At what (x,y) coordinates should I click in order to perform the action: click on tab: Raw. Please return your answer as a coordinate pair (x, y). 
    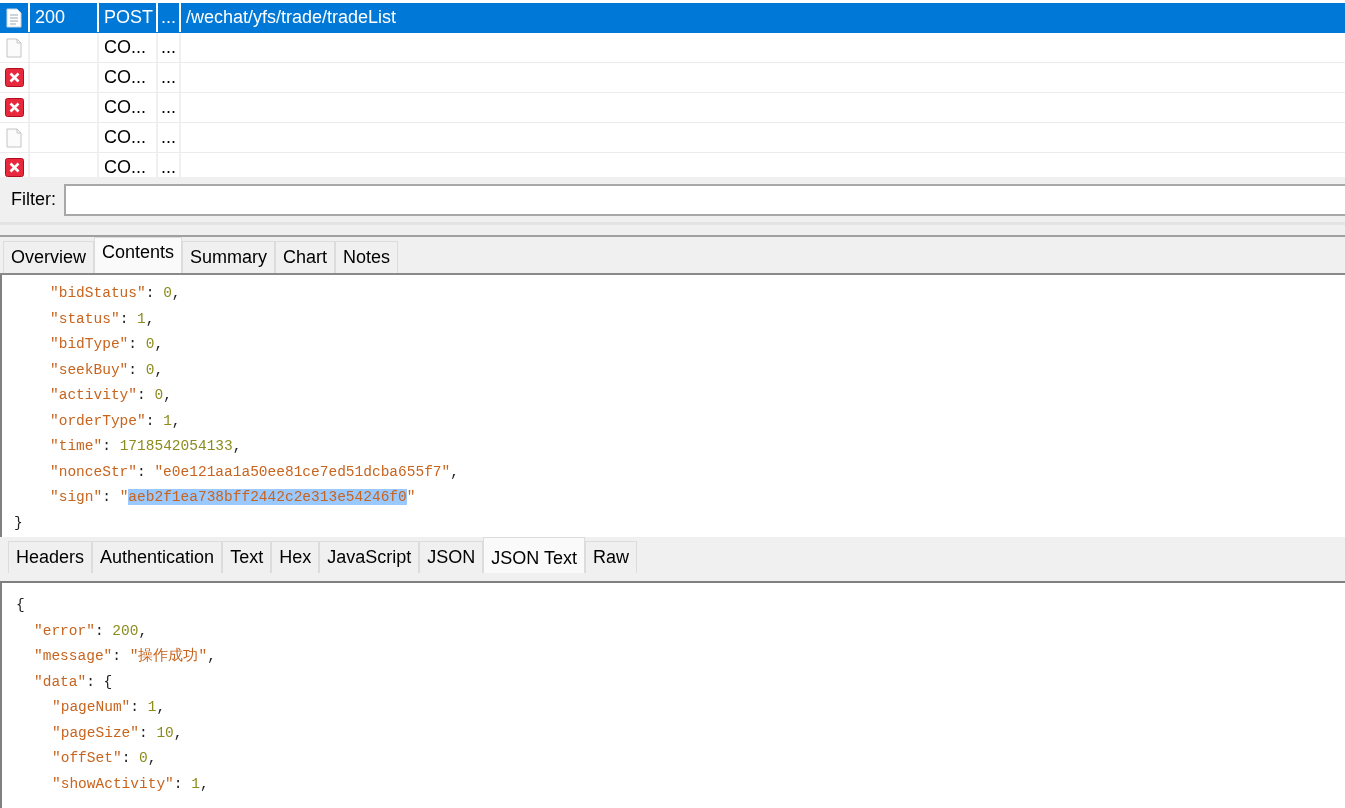
    Looking at the image, I should click on (610, 557).